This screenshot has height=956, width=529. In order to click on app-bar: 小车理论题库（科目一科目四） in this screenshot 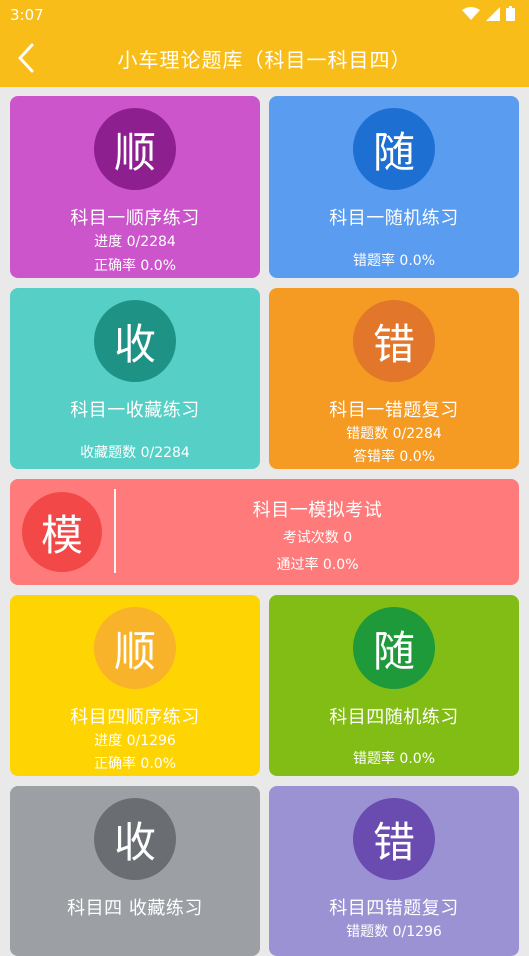, I will do `click(264, 58)`.